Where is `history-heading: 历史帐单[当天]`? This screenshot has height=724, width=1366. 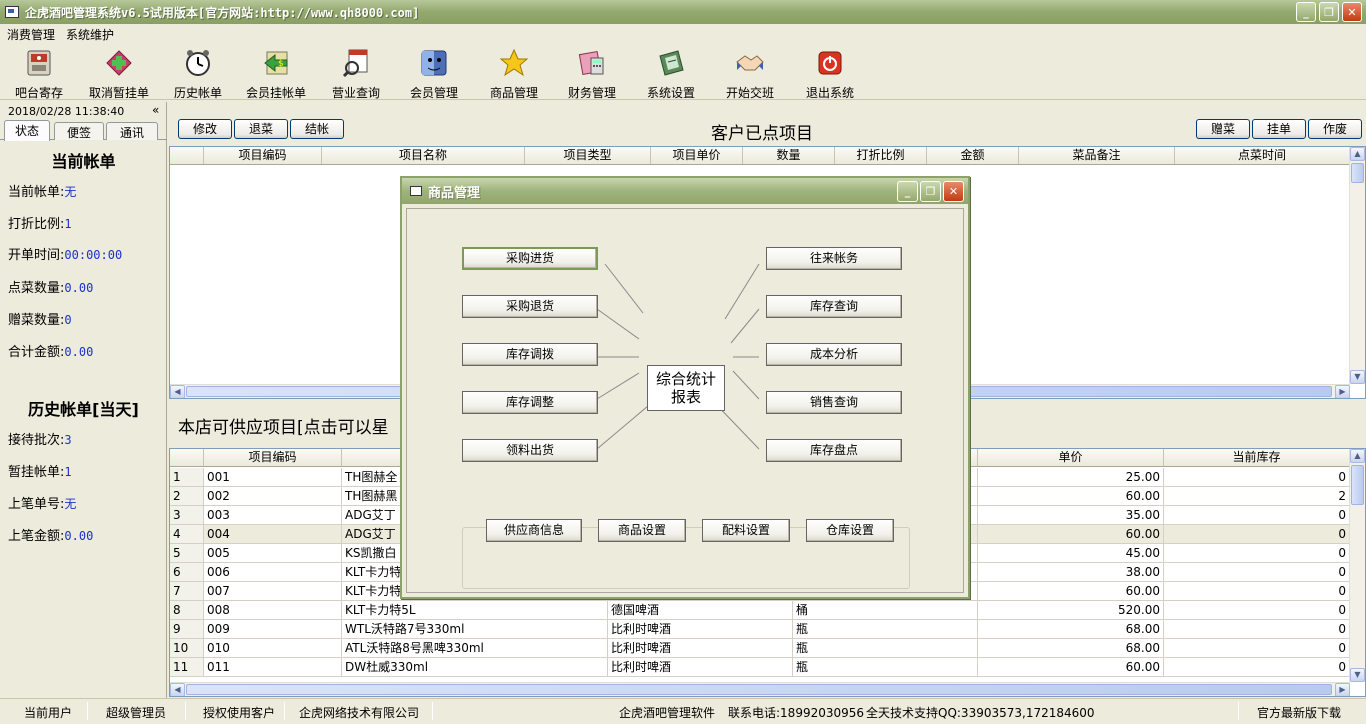 history-heading: 历史帐单[当天] is located at coordinates (83, 409).